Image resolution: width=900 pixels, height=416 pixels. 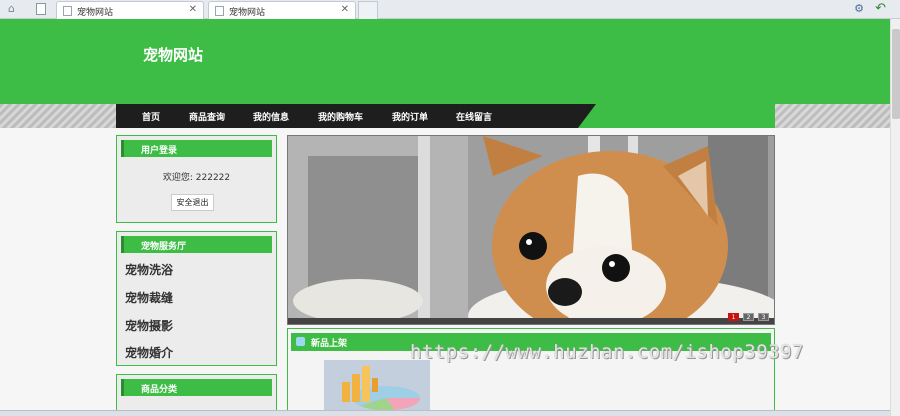 I want to click on browser-tab-1: 宠物网站 ✕, so click(x=130, y=10).